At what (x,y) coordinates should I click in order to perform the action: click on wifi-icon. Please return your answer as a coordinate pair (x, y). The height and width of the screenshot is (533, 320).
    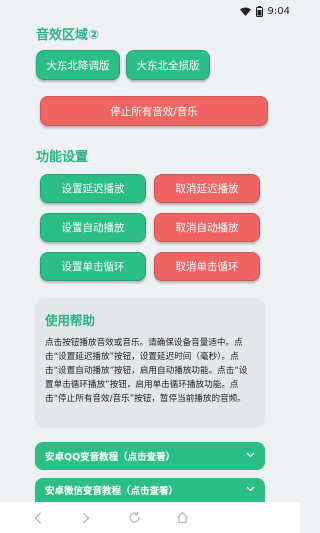
    Looking at the image, I should click on (245, 11).